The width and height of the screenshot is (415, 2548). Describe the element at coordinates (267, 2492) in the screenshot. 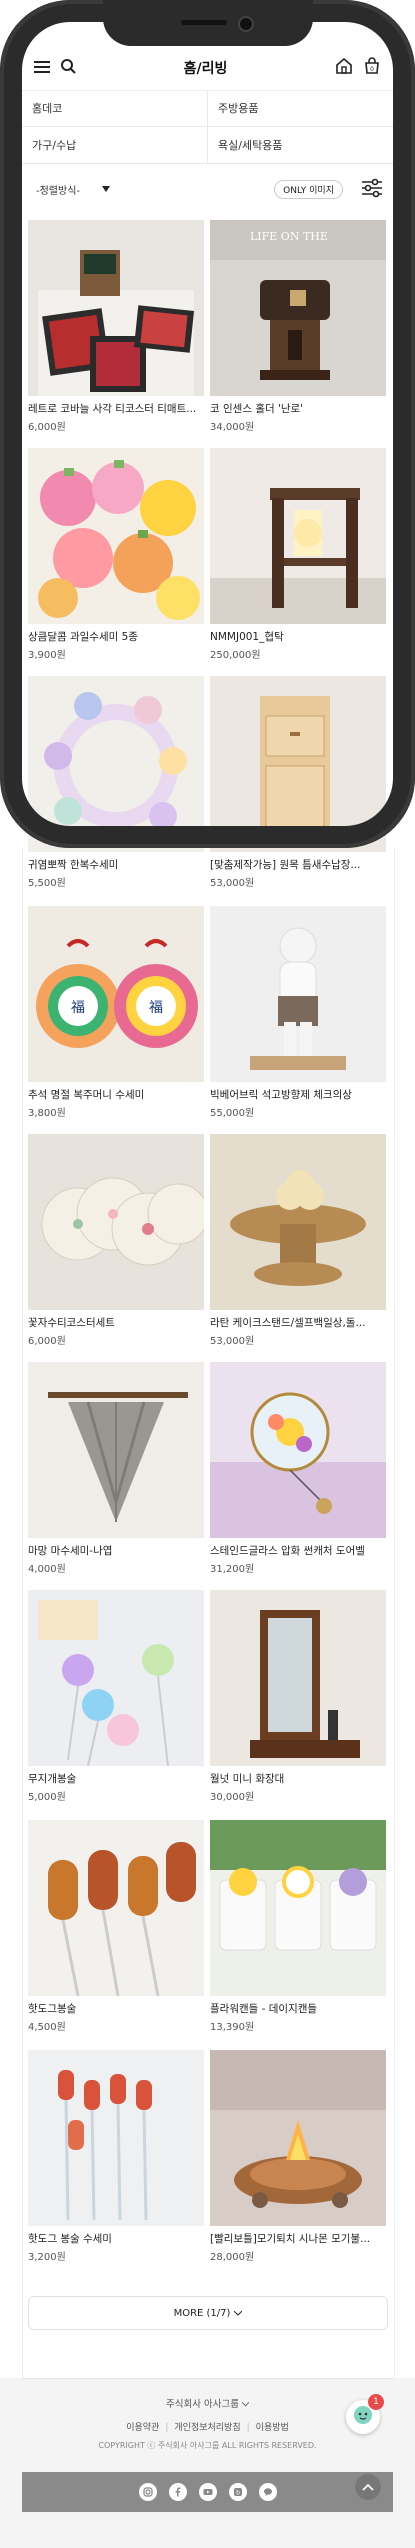

I see `kakao-icon` at that location.